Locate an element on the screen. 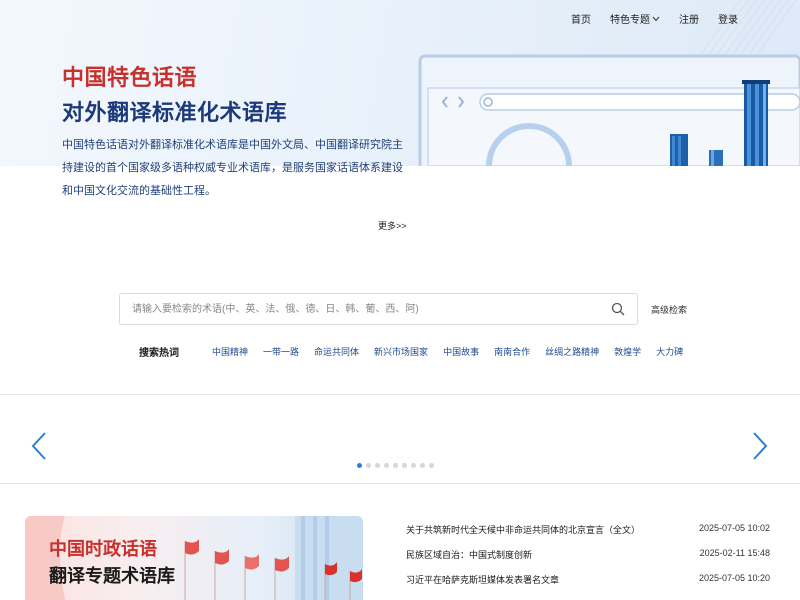 Image resolution: width=800 pixels, height=600 pixels. hot-search-label: 搜索热词 is located at coordinates (159, 353).